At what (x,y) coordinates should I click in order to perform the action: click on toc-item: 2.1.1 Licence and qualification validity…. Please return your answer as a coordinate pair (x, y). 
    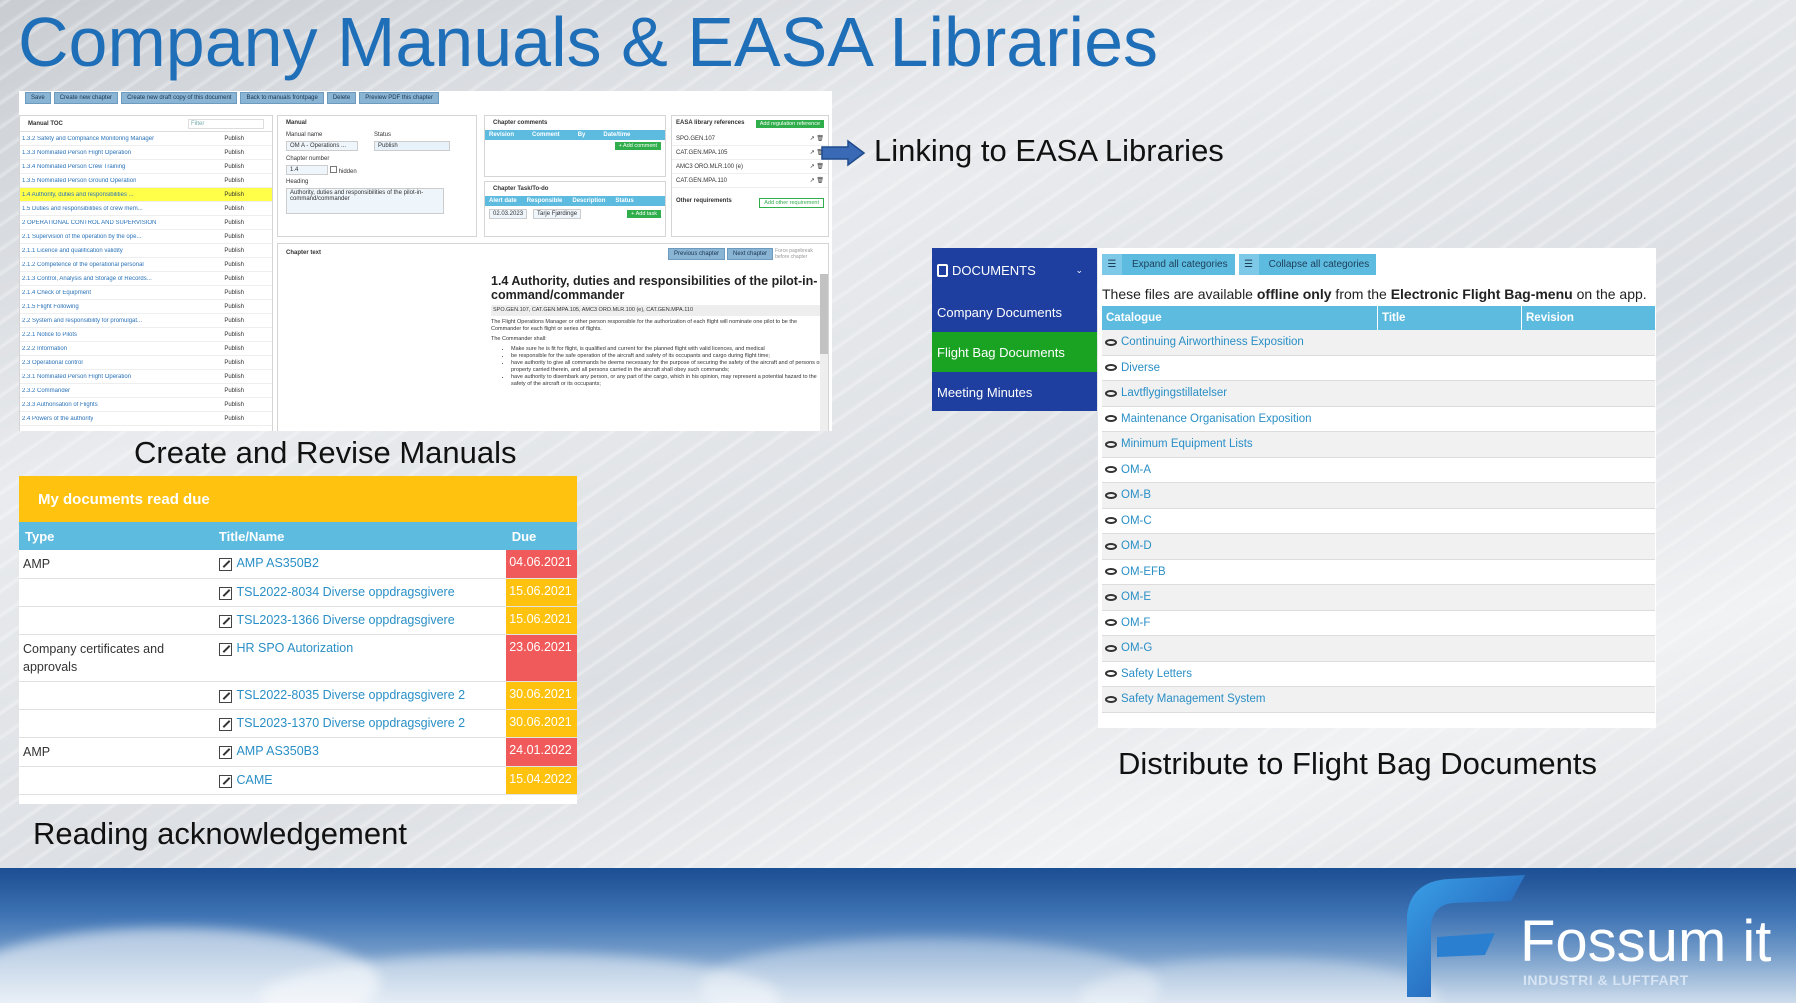
    Looking at the image, I should click on (146, 251).